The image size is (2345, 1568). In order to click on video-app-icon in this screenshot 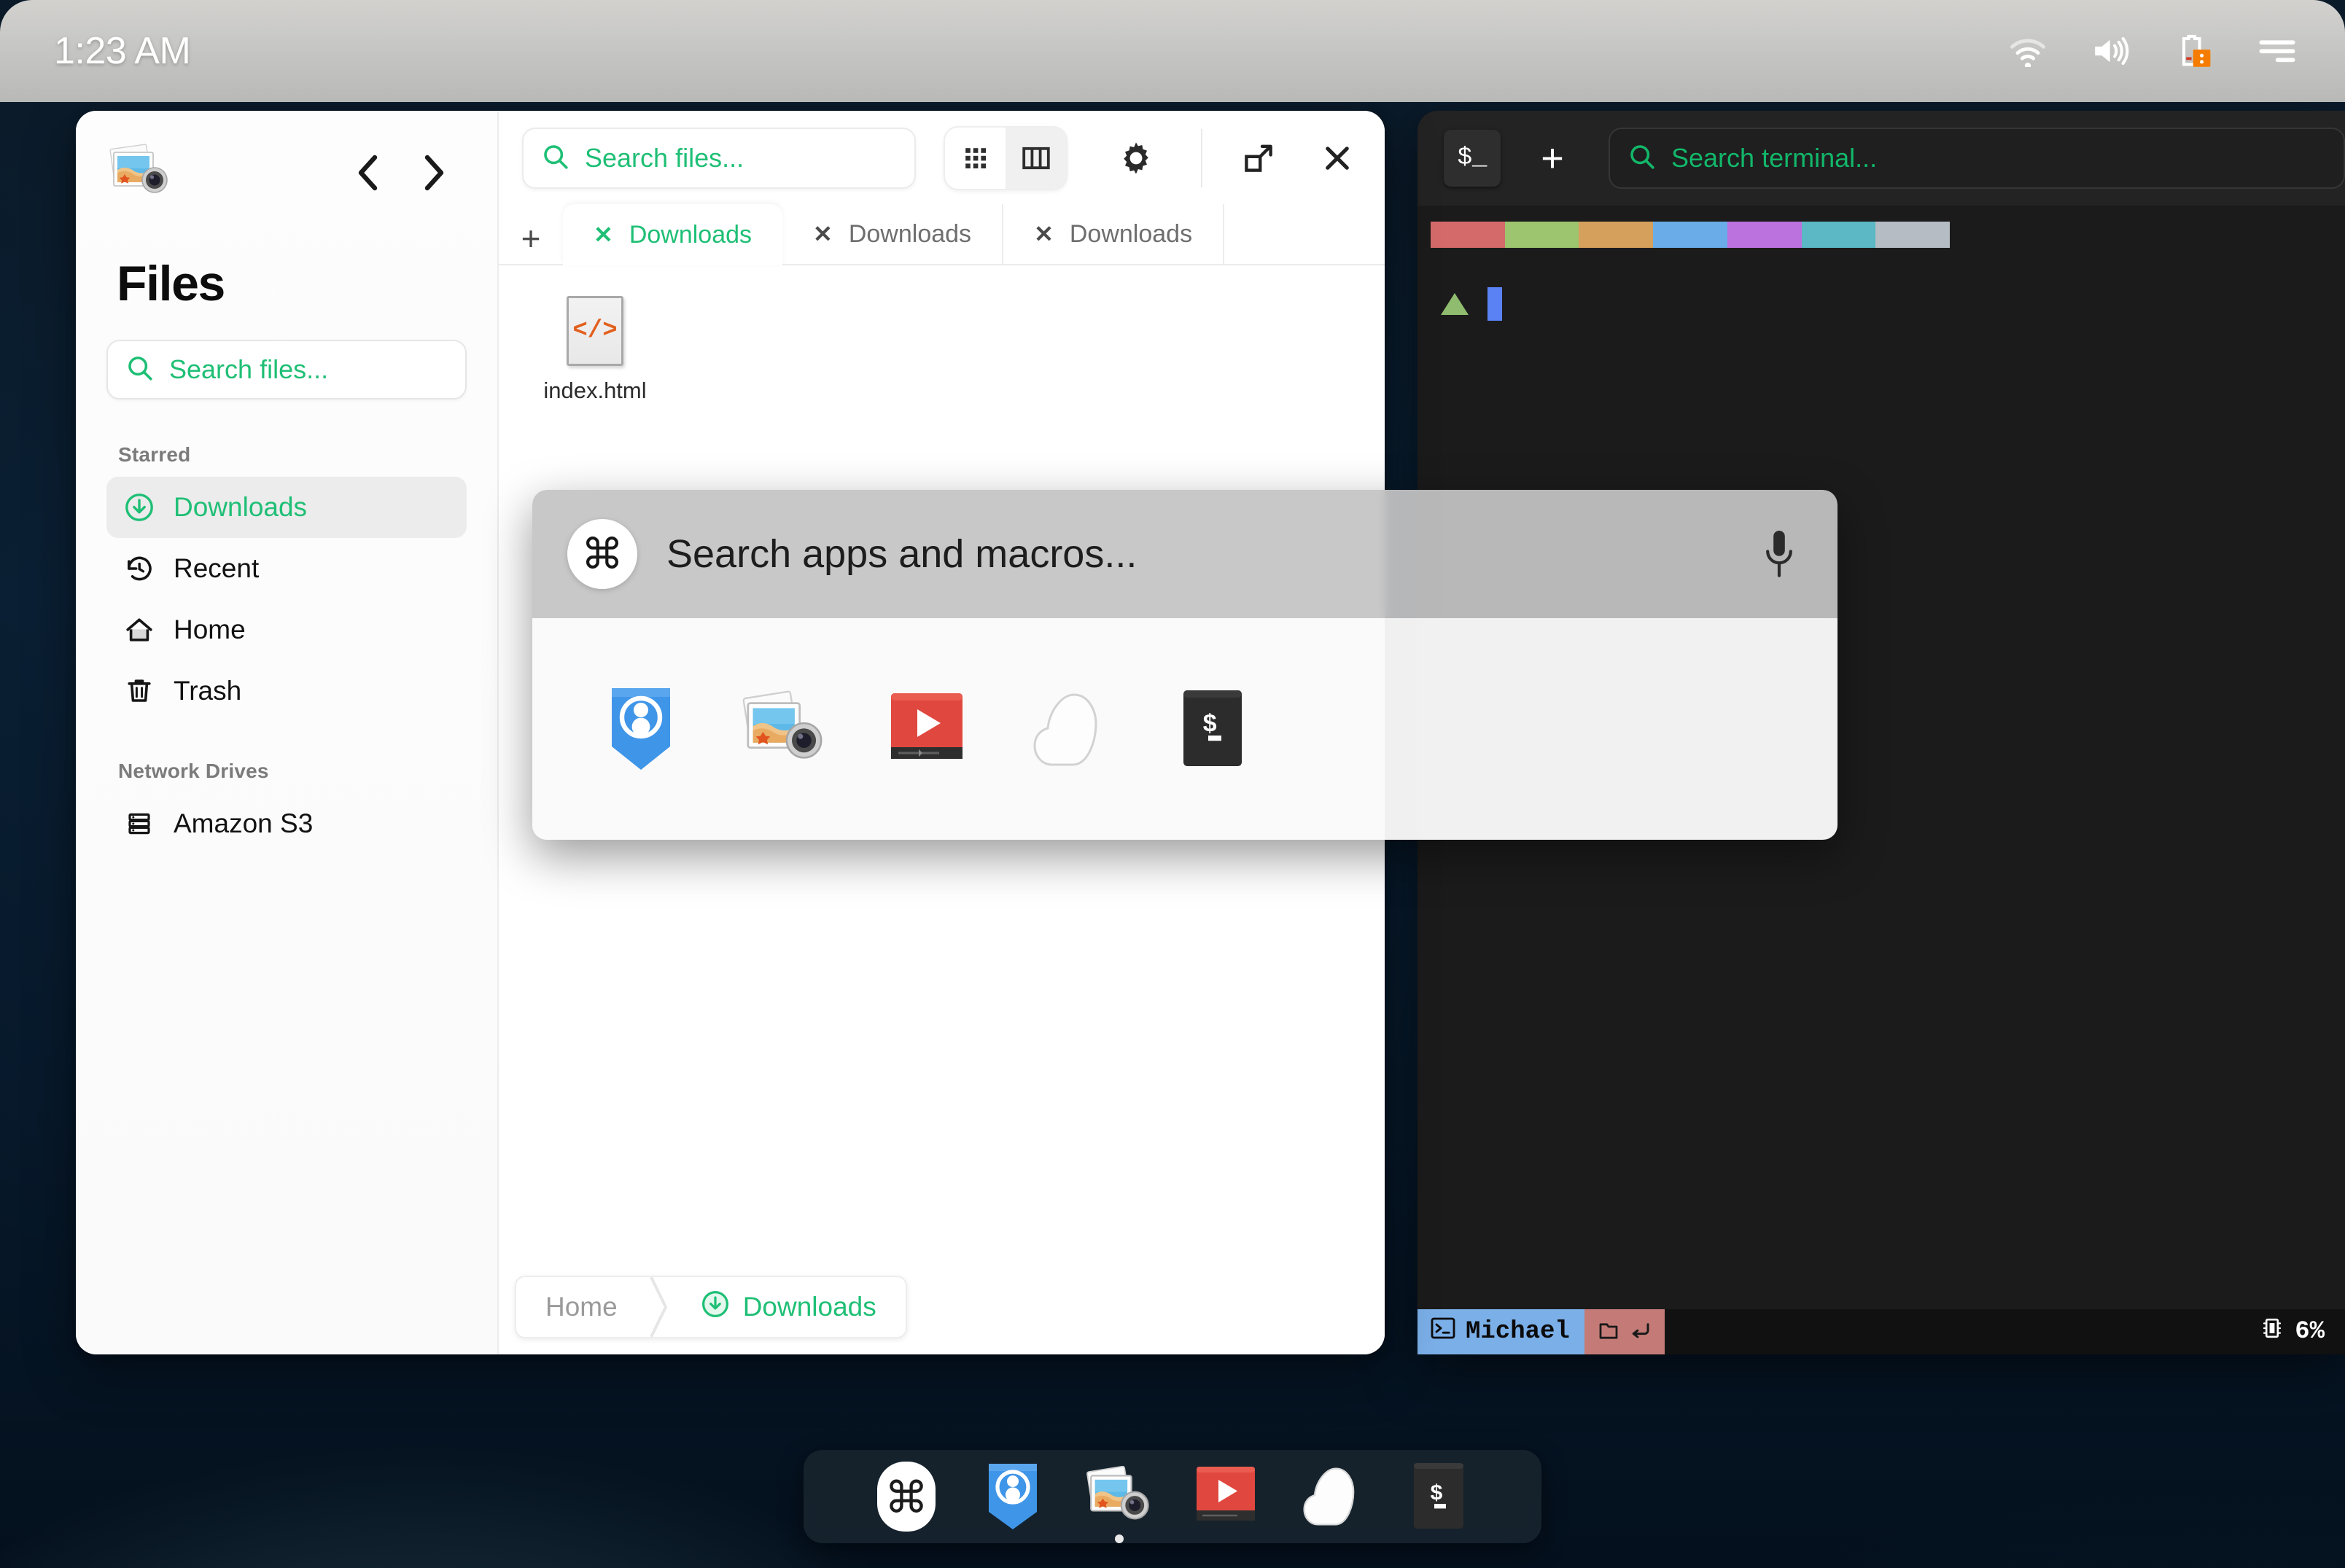, I will do `click(926, 729)`.